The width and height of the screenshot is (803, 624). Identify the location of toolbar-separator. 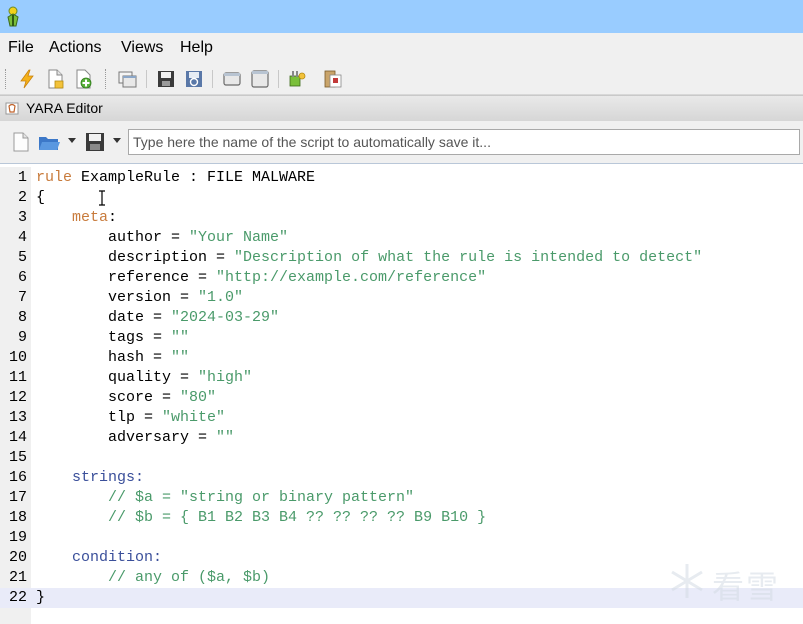
(212, 79).